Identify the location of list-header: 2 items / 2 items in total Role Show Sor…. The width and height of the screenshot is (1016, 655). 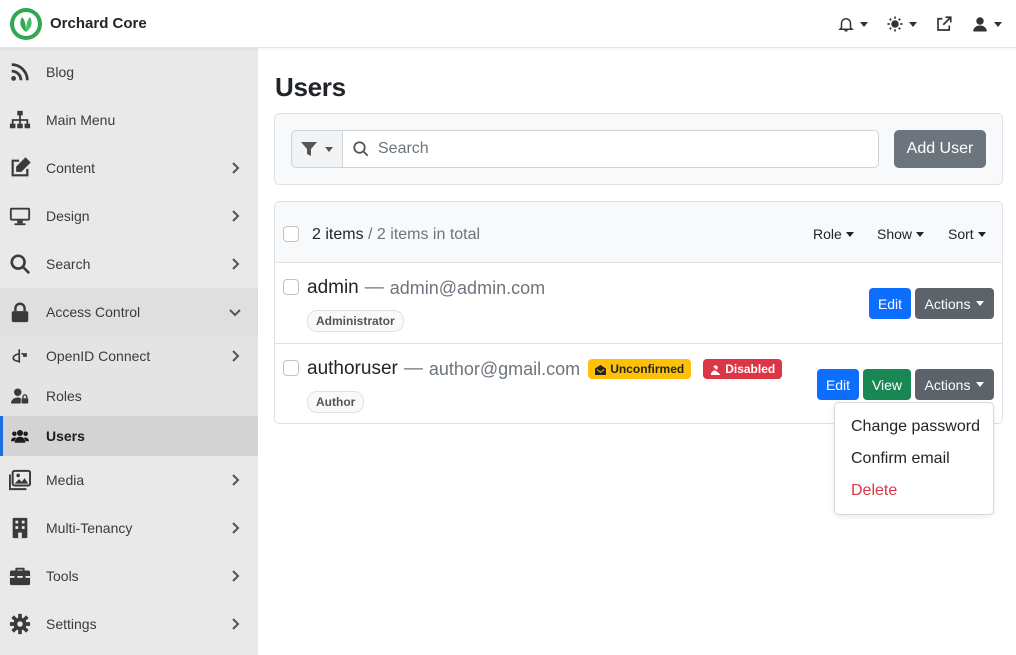
(638, 232).